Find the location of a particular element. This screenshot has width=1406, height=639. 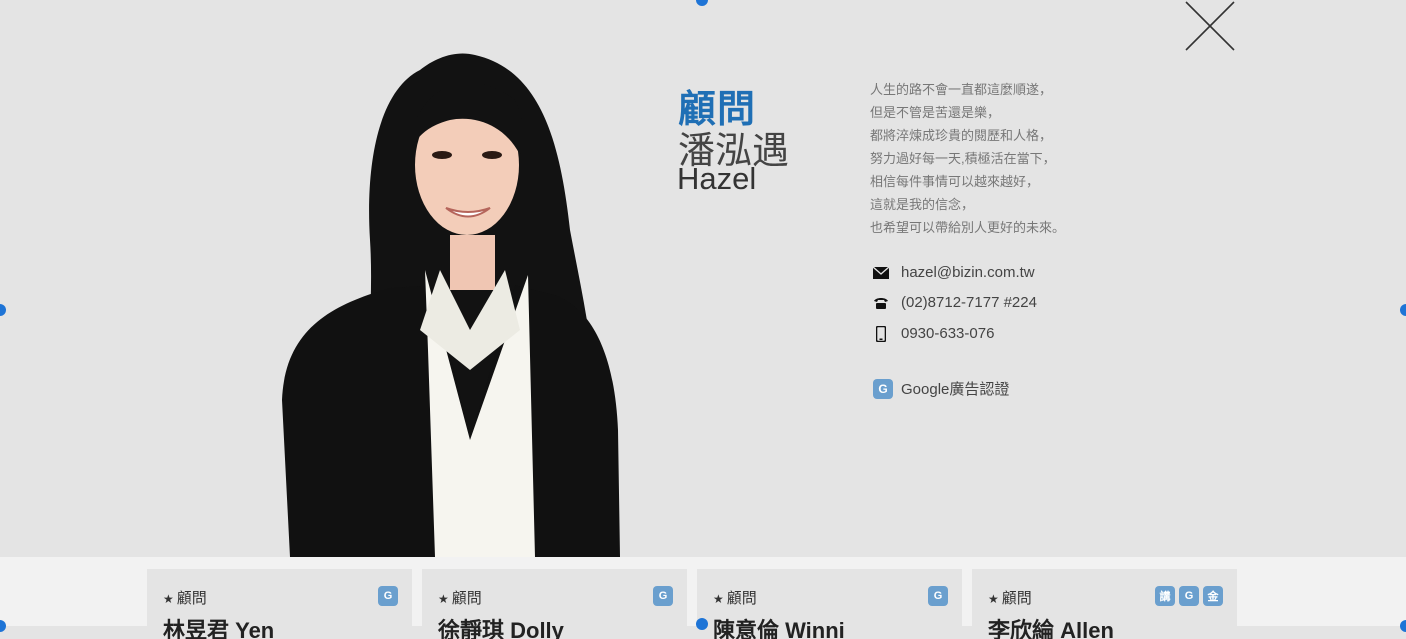

consultant-card: ★ 顧問 講 G 金 李欣綸 Allen is located at coordinates (1104, 604).